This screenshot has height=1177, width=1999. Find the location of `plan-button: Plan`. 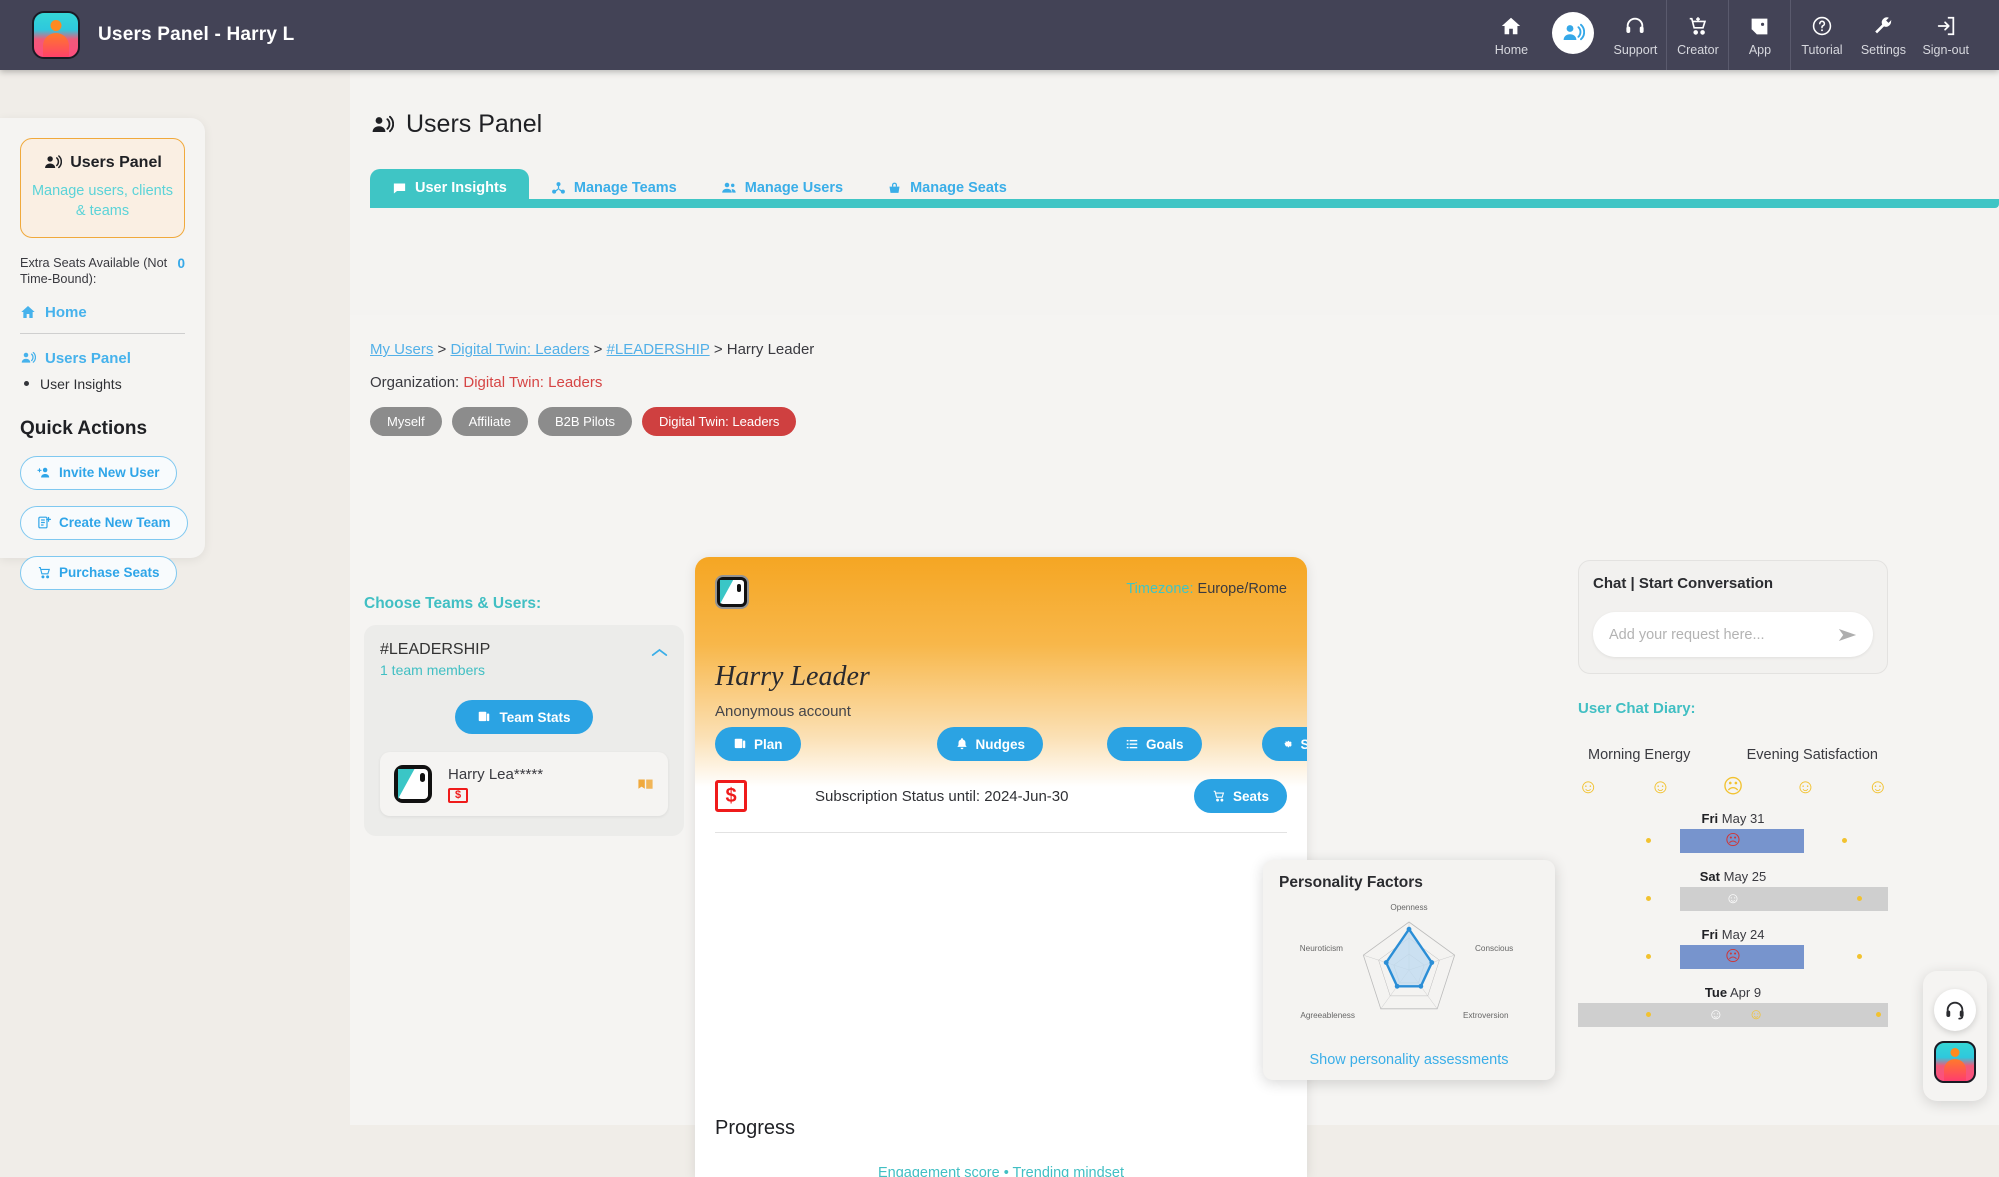

plan-button: Plan is located at coordinates (758, 744).